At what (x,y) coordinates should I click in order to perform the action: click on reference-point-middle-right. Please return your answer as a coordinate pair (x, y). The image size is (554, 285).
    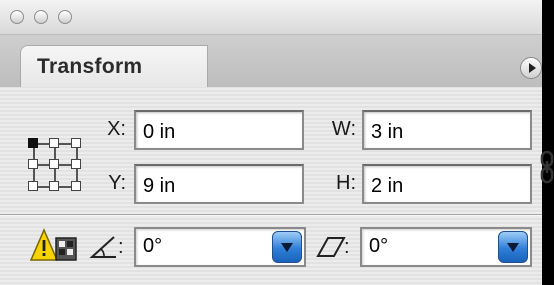
    Looking at the image, I should click on (76, 164).